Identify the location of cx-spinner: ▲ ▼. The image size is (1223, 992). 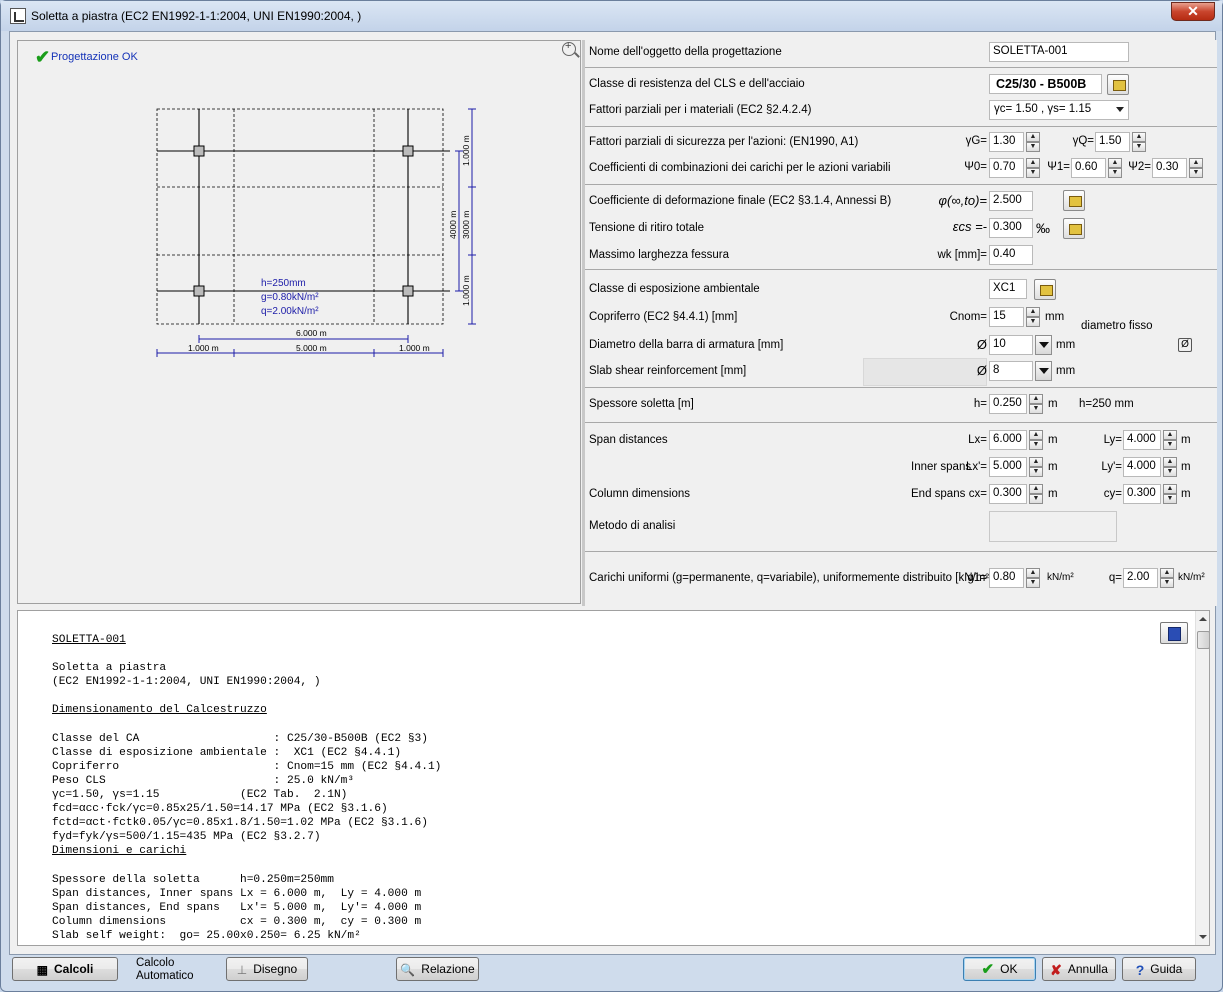
(1036, 494).